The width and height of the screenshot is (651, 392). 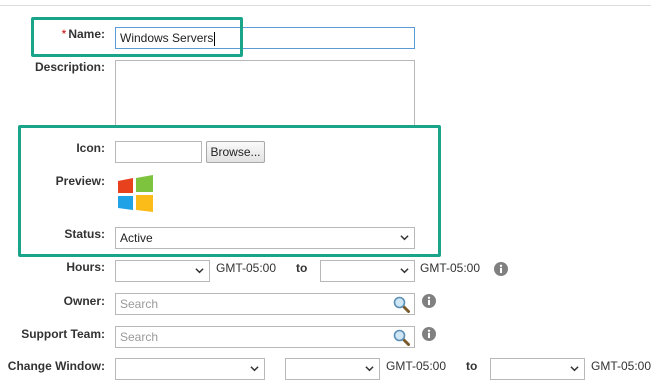 I want to click on change-window-to-date-select, so click(x=537, y=369).